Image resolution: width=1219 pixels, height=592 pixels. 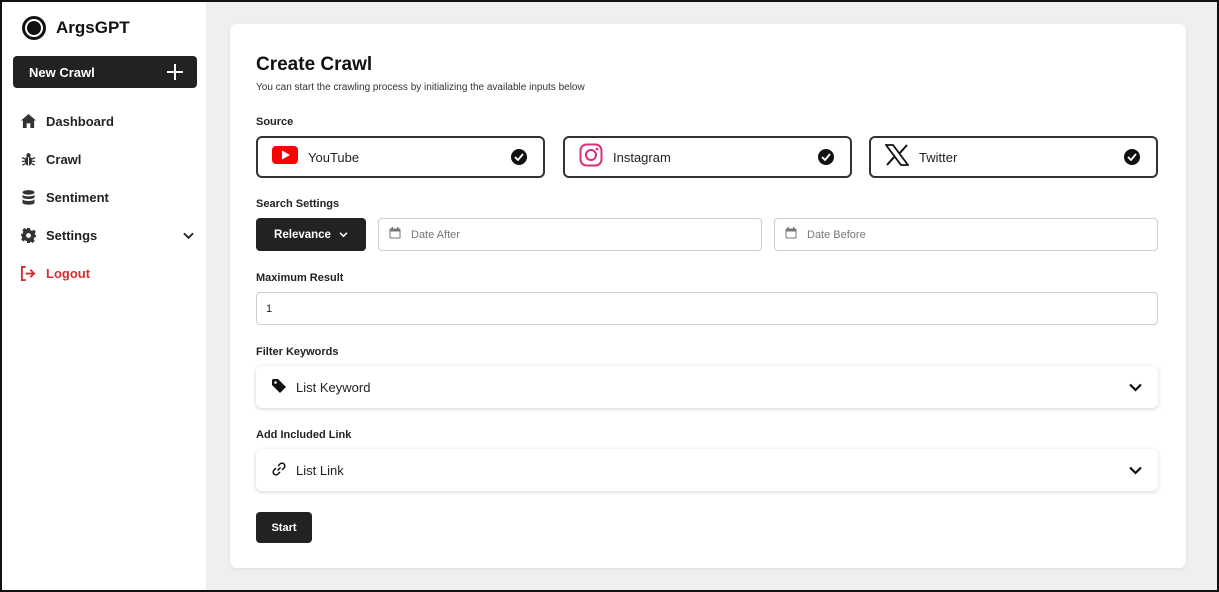 I want to click on included-link-label: Add Included Link, so click(x=304, y=435).